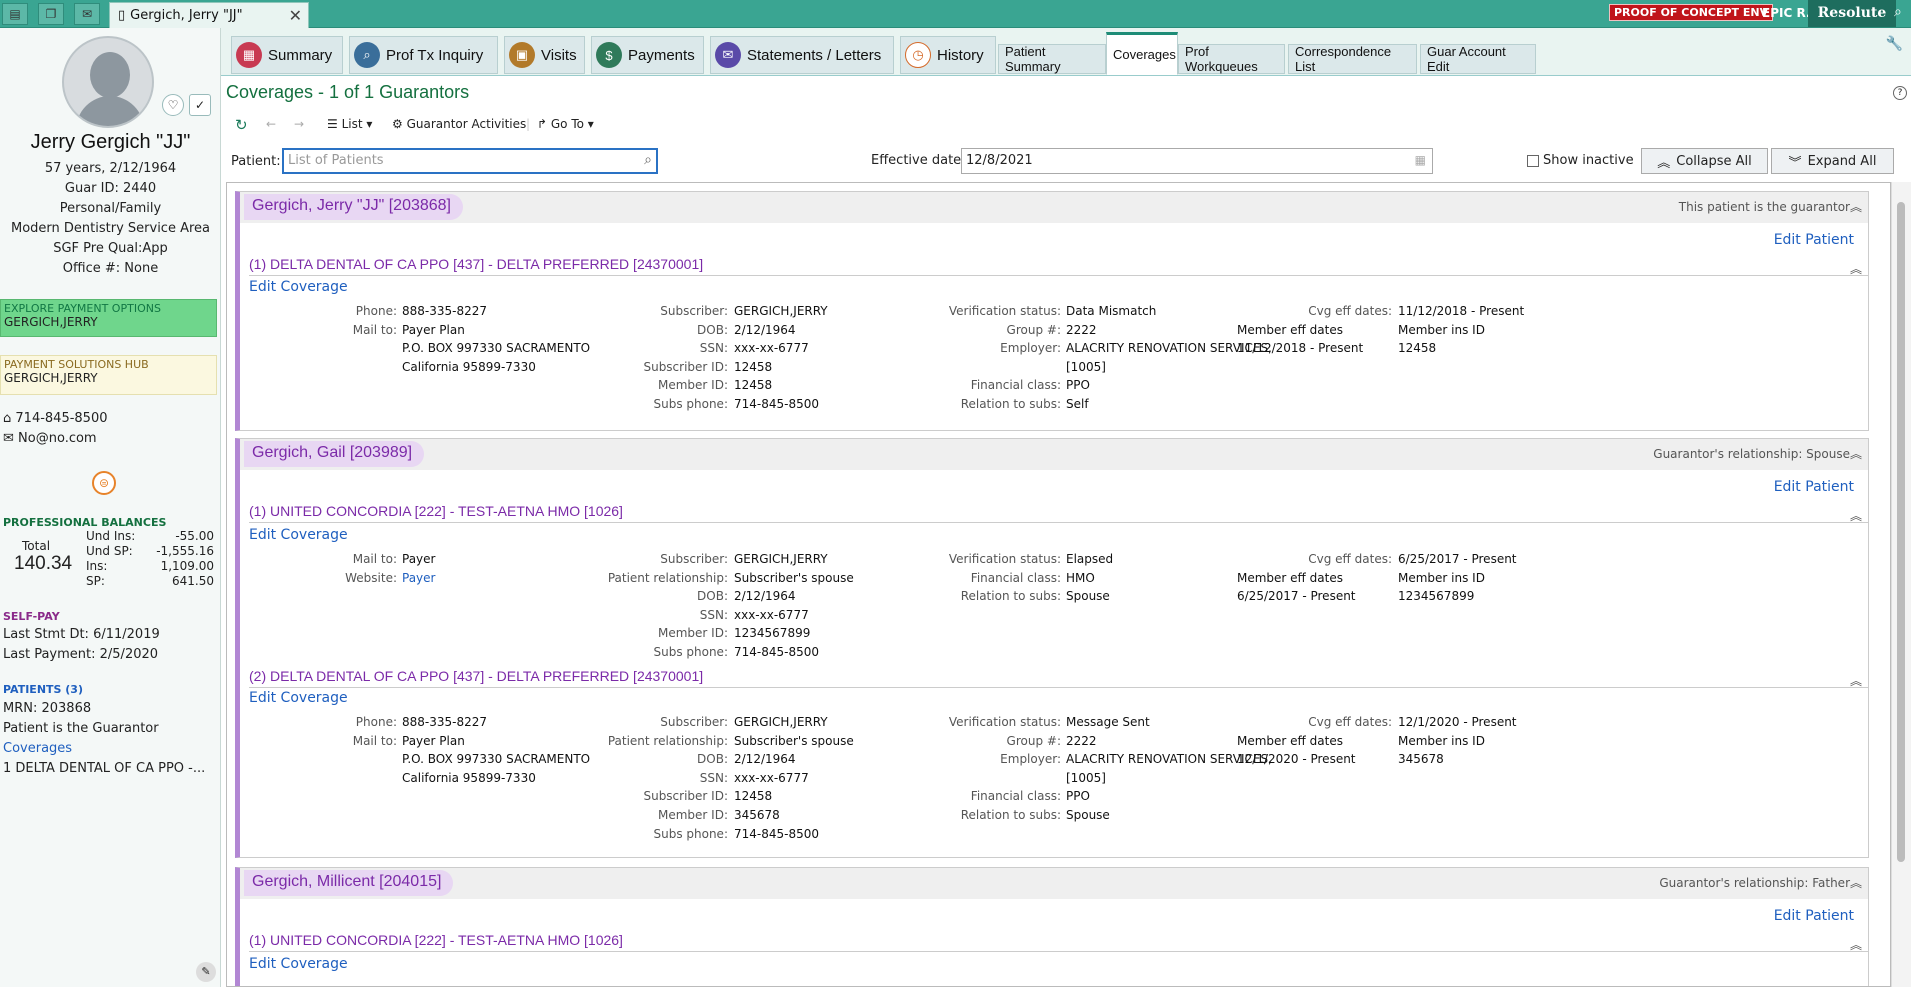 The image size is (1911, 987). I want to click on home-icon: ▤, so click(15, 14).